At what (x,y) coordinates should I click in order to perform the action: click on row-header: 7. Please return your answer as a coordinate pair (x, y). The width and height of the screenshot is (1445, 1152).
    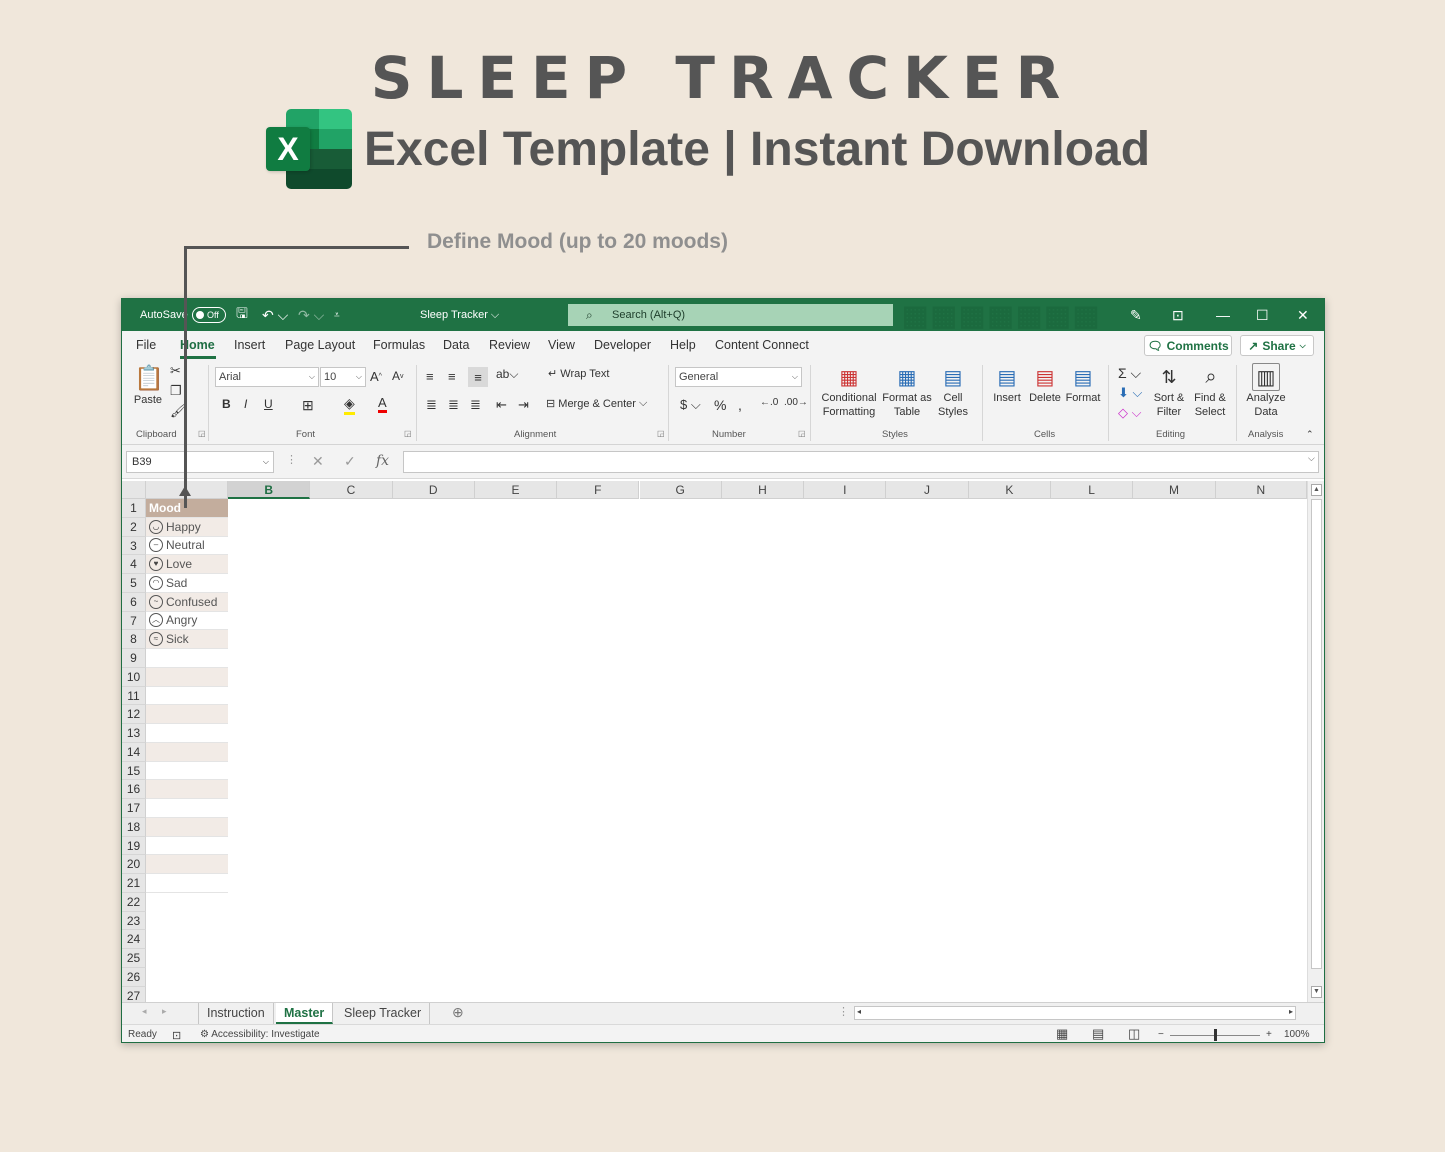
    Looking at the image, I should click on (134, 621).